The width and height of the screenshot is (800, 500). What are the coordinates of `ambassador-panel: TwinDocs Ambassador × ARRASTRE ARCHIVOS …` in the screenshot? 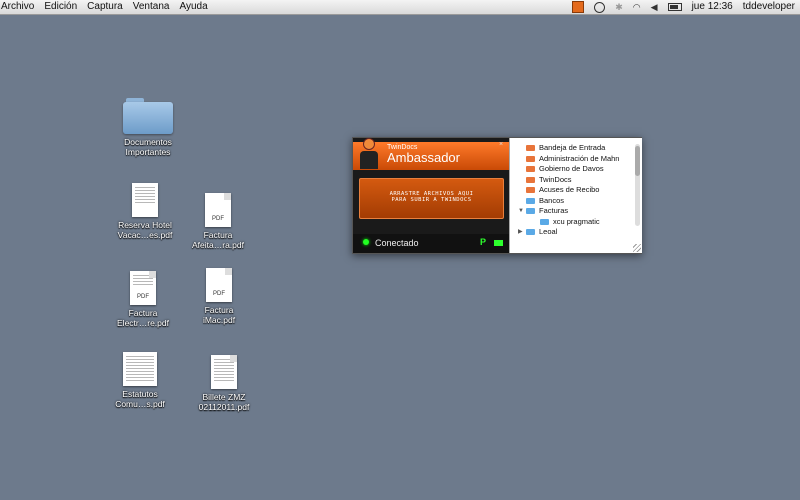 It's located at (431, 195).